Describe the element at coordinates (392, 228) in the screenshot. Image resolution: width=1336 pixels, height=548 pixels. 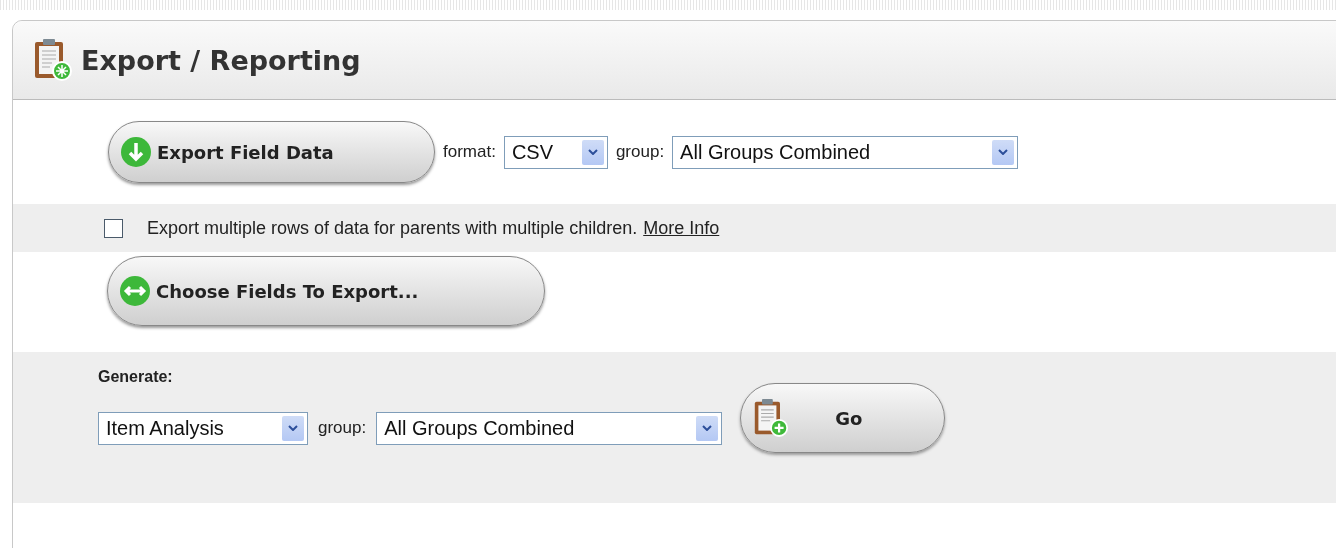
I see `multiple-rows-text: Export multiple rows of data for parents with multiple children.` at that location.